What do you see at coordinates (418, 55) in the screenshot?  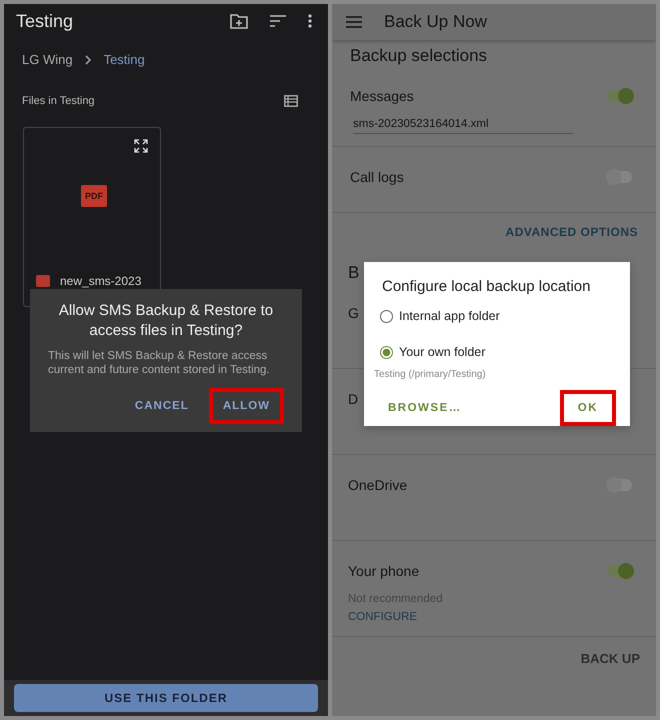 I see `section-heading: Backup selections` at bounding box center [418, 55].